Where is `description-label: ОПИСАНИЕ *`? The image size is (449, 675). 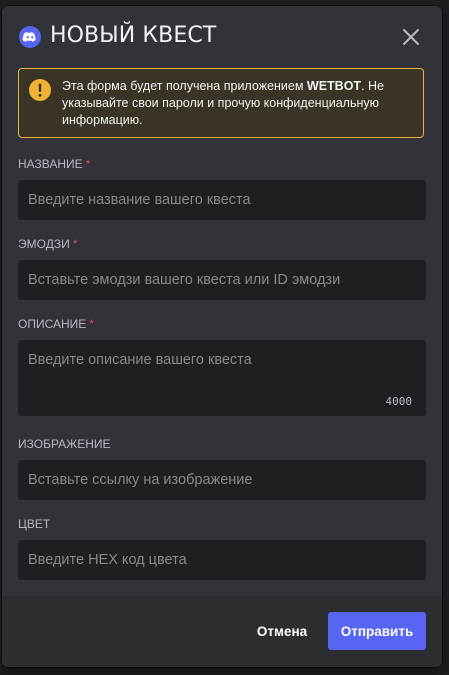 description-label: ОПИСАНИЕ * is located at coordinates (56, 324).